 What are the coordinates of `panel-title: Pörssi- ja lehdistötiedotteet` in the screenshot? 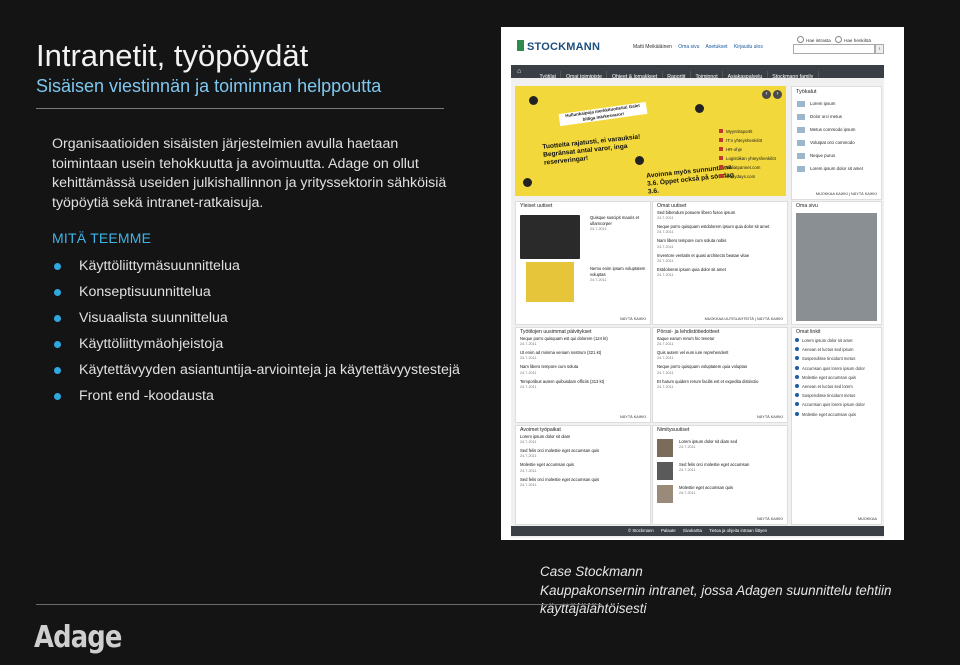 It's located at (688, 332).